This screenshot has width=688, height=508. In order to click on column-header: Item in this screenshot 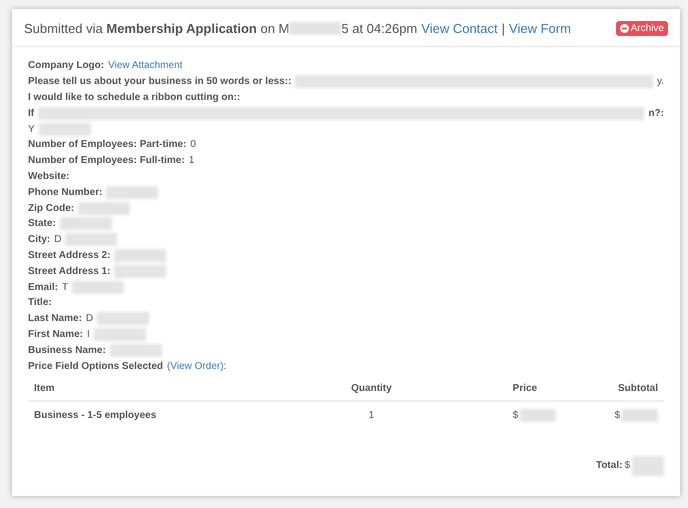, I will do `click(44, 388)`.